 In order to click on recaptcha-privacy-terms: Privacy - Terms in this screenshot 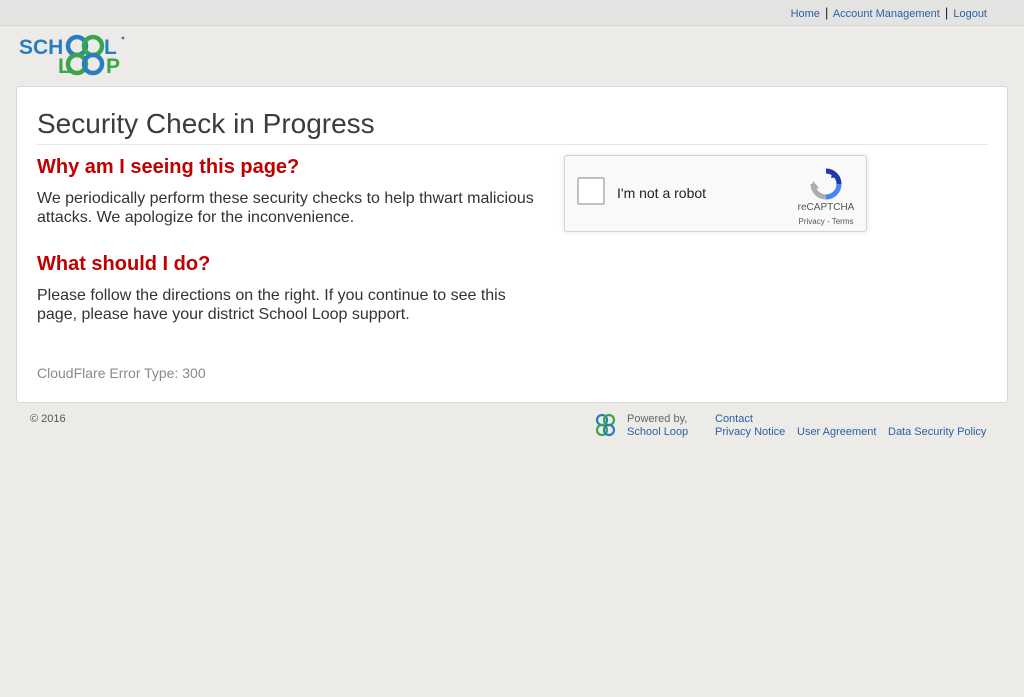, I will do `click(826, 221)`.